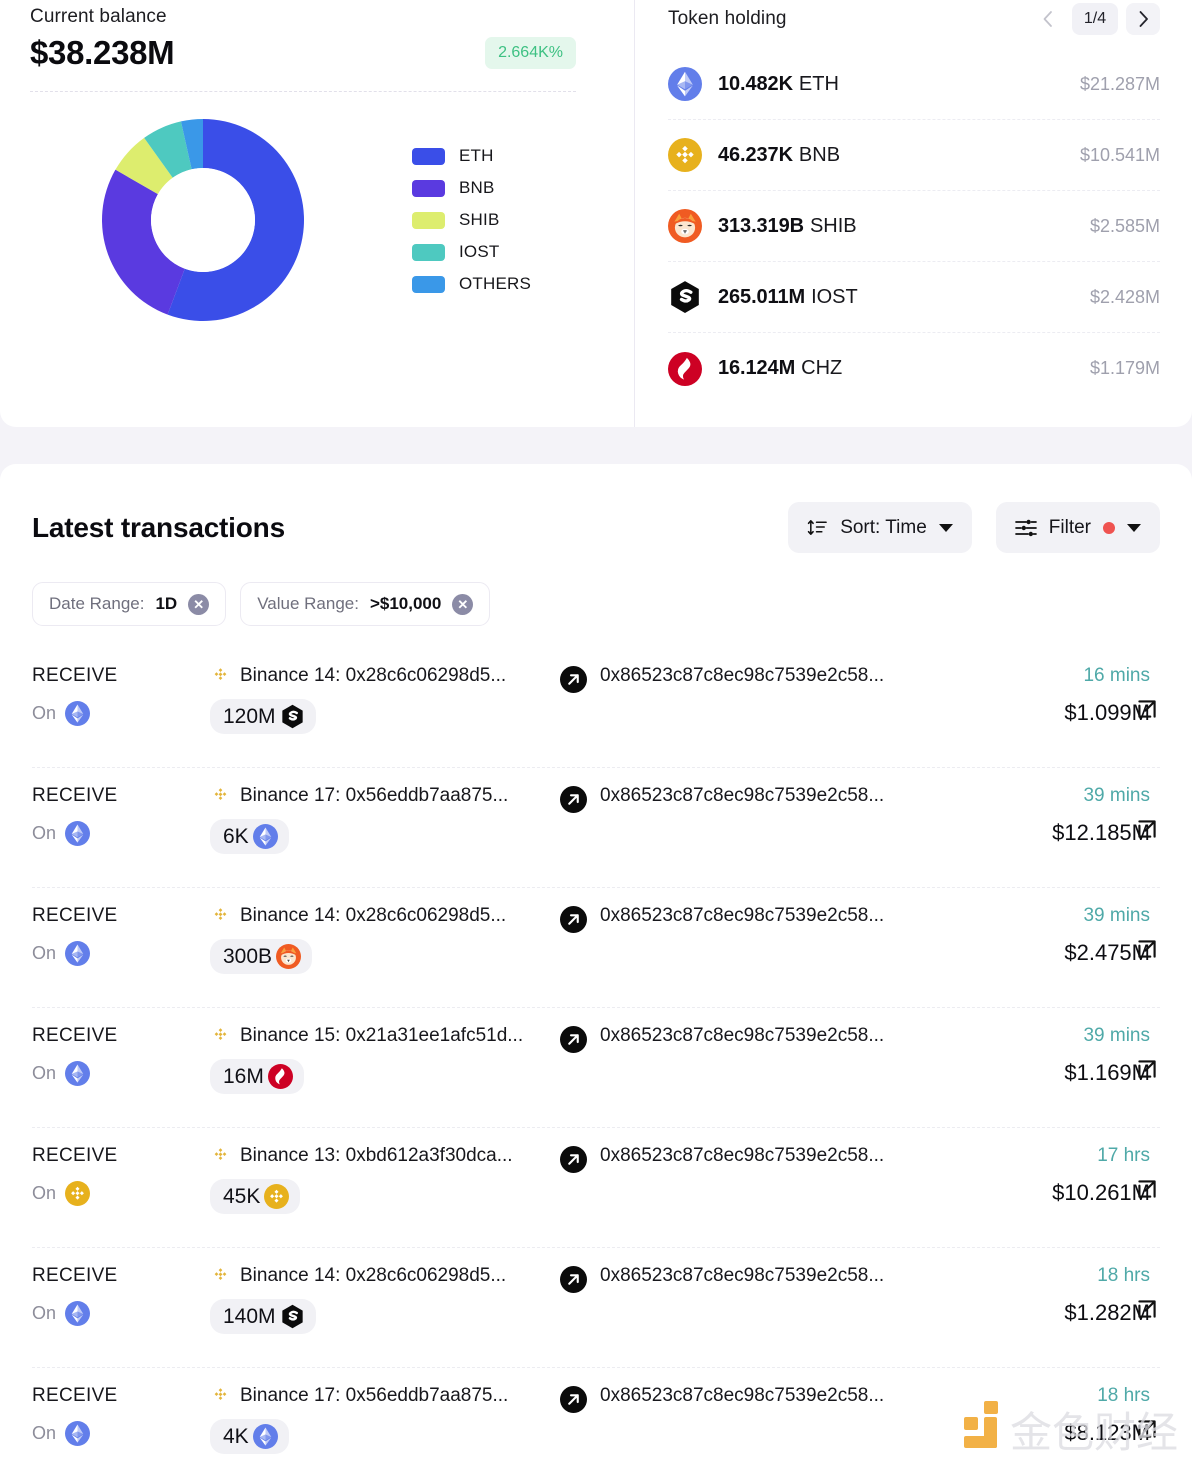  What do you see at coordinates (1116, 915) in the screenshot?
I see `transaction-time: 39 mins` at bounding box center [1116, 915].